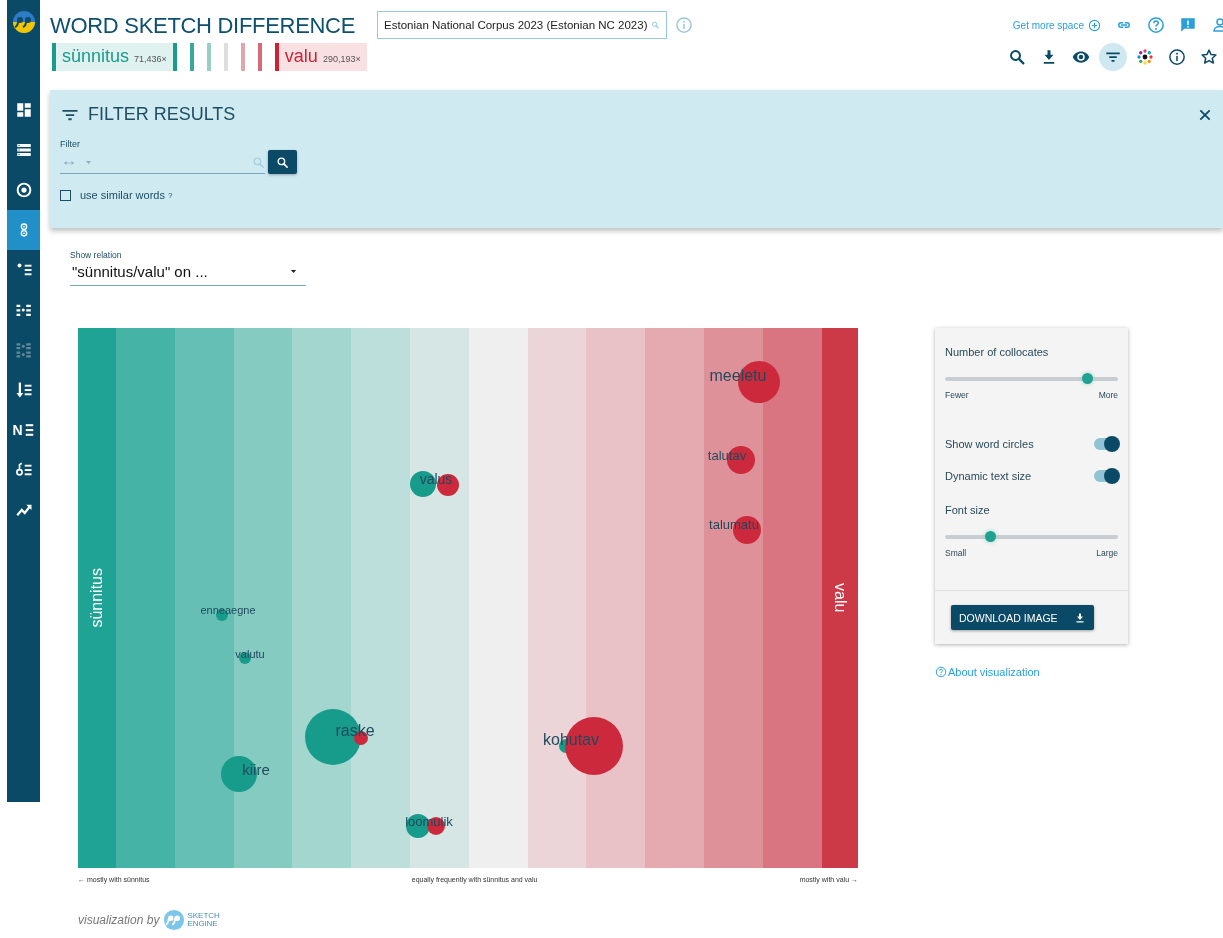 The width and height of the screenshot is (1223, 938). I want to click on collocate-label: talumatu, so click(734, 524).